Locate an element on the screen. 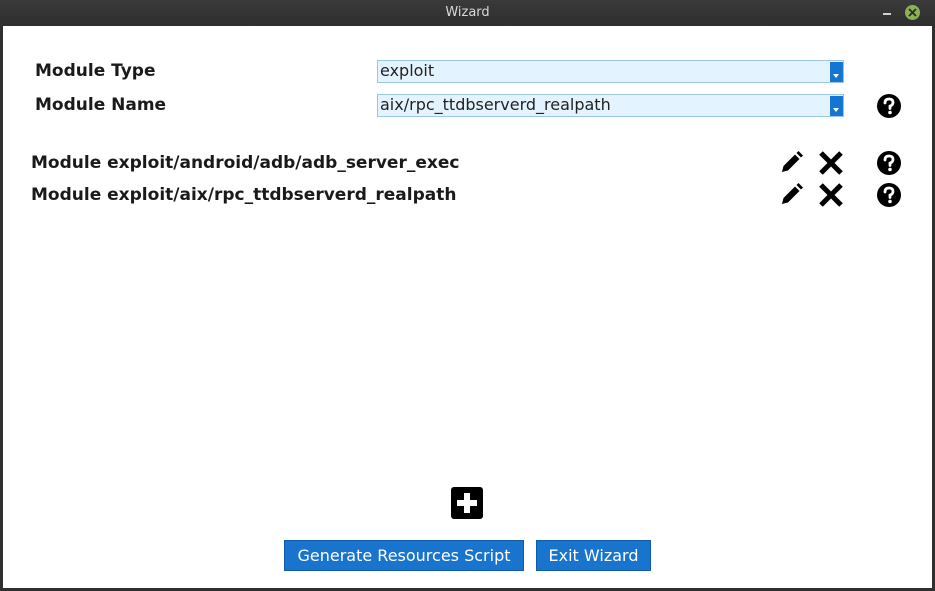  module-type-label: Module Type is located at coordinates (95, 71).